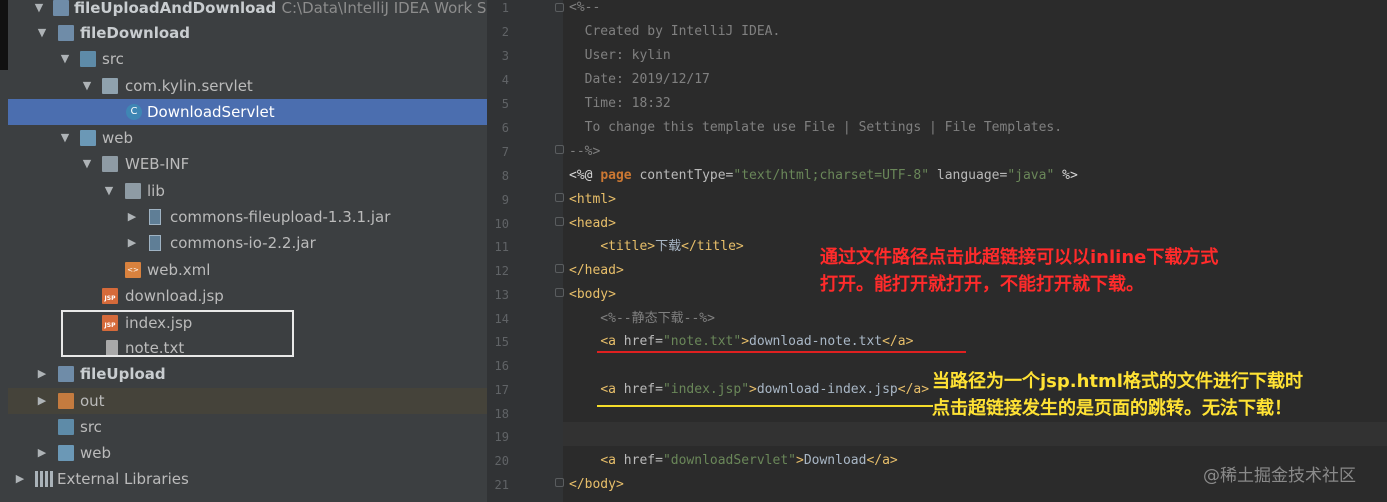  What do you see at coordinates (505, 176) in the screenshot?
I see `line-number: 8` at bounding box center [505, 176].